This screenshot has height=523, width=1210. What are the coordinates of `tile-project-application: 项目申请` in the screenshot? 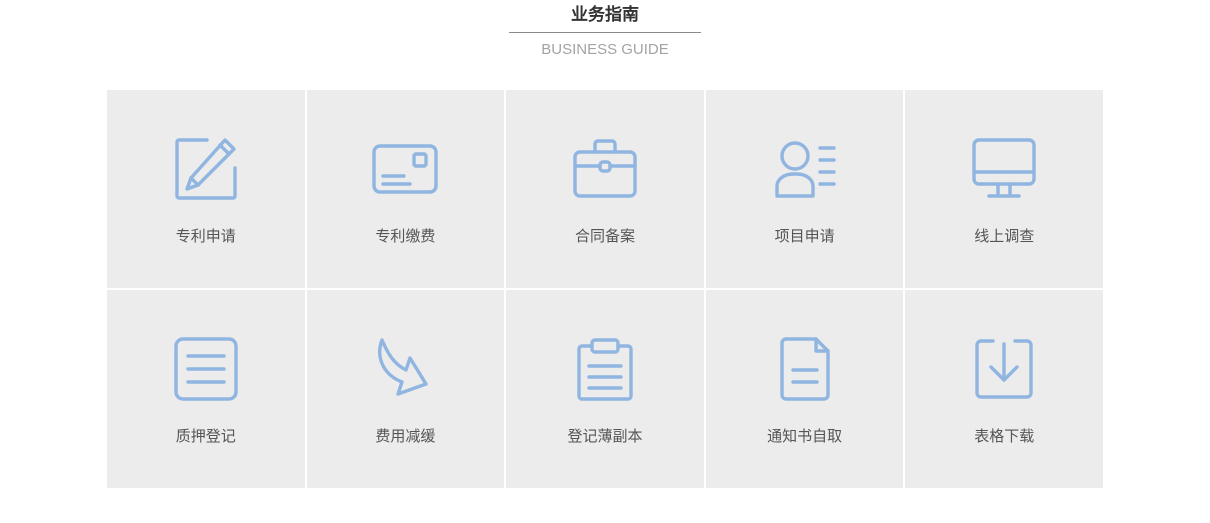 It's located at (804, 189).